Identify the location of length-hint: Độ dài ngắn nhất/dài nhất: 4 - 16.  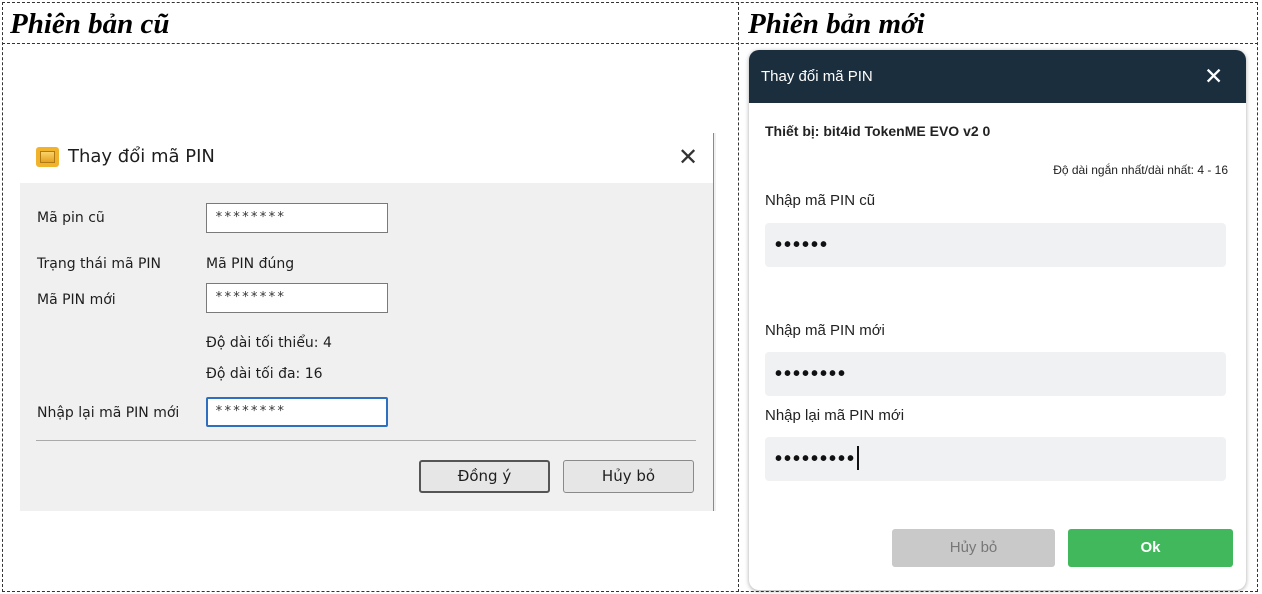
(1140, 170).